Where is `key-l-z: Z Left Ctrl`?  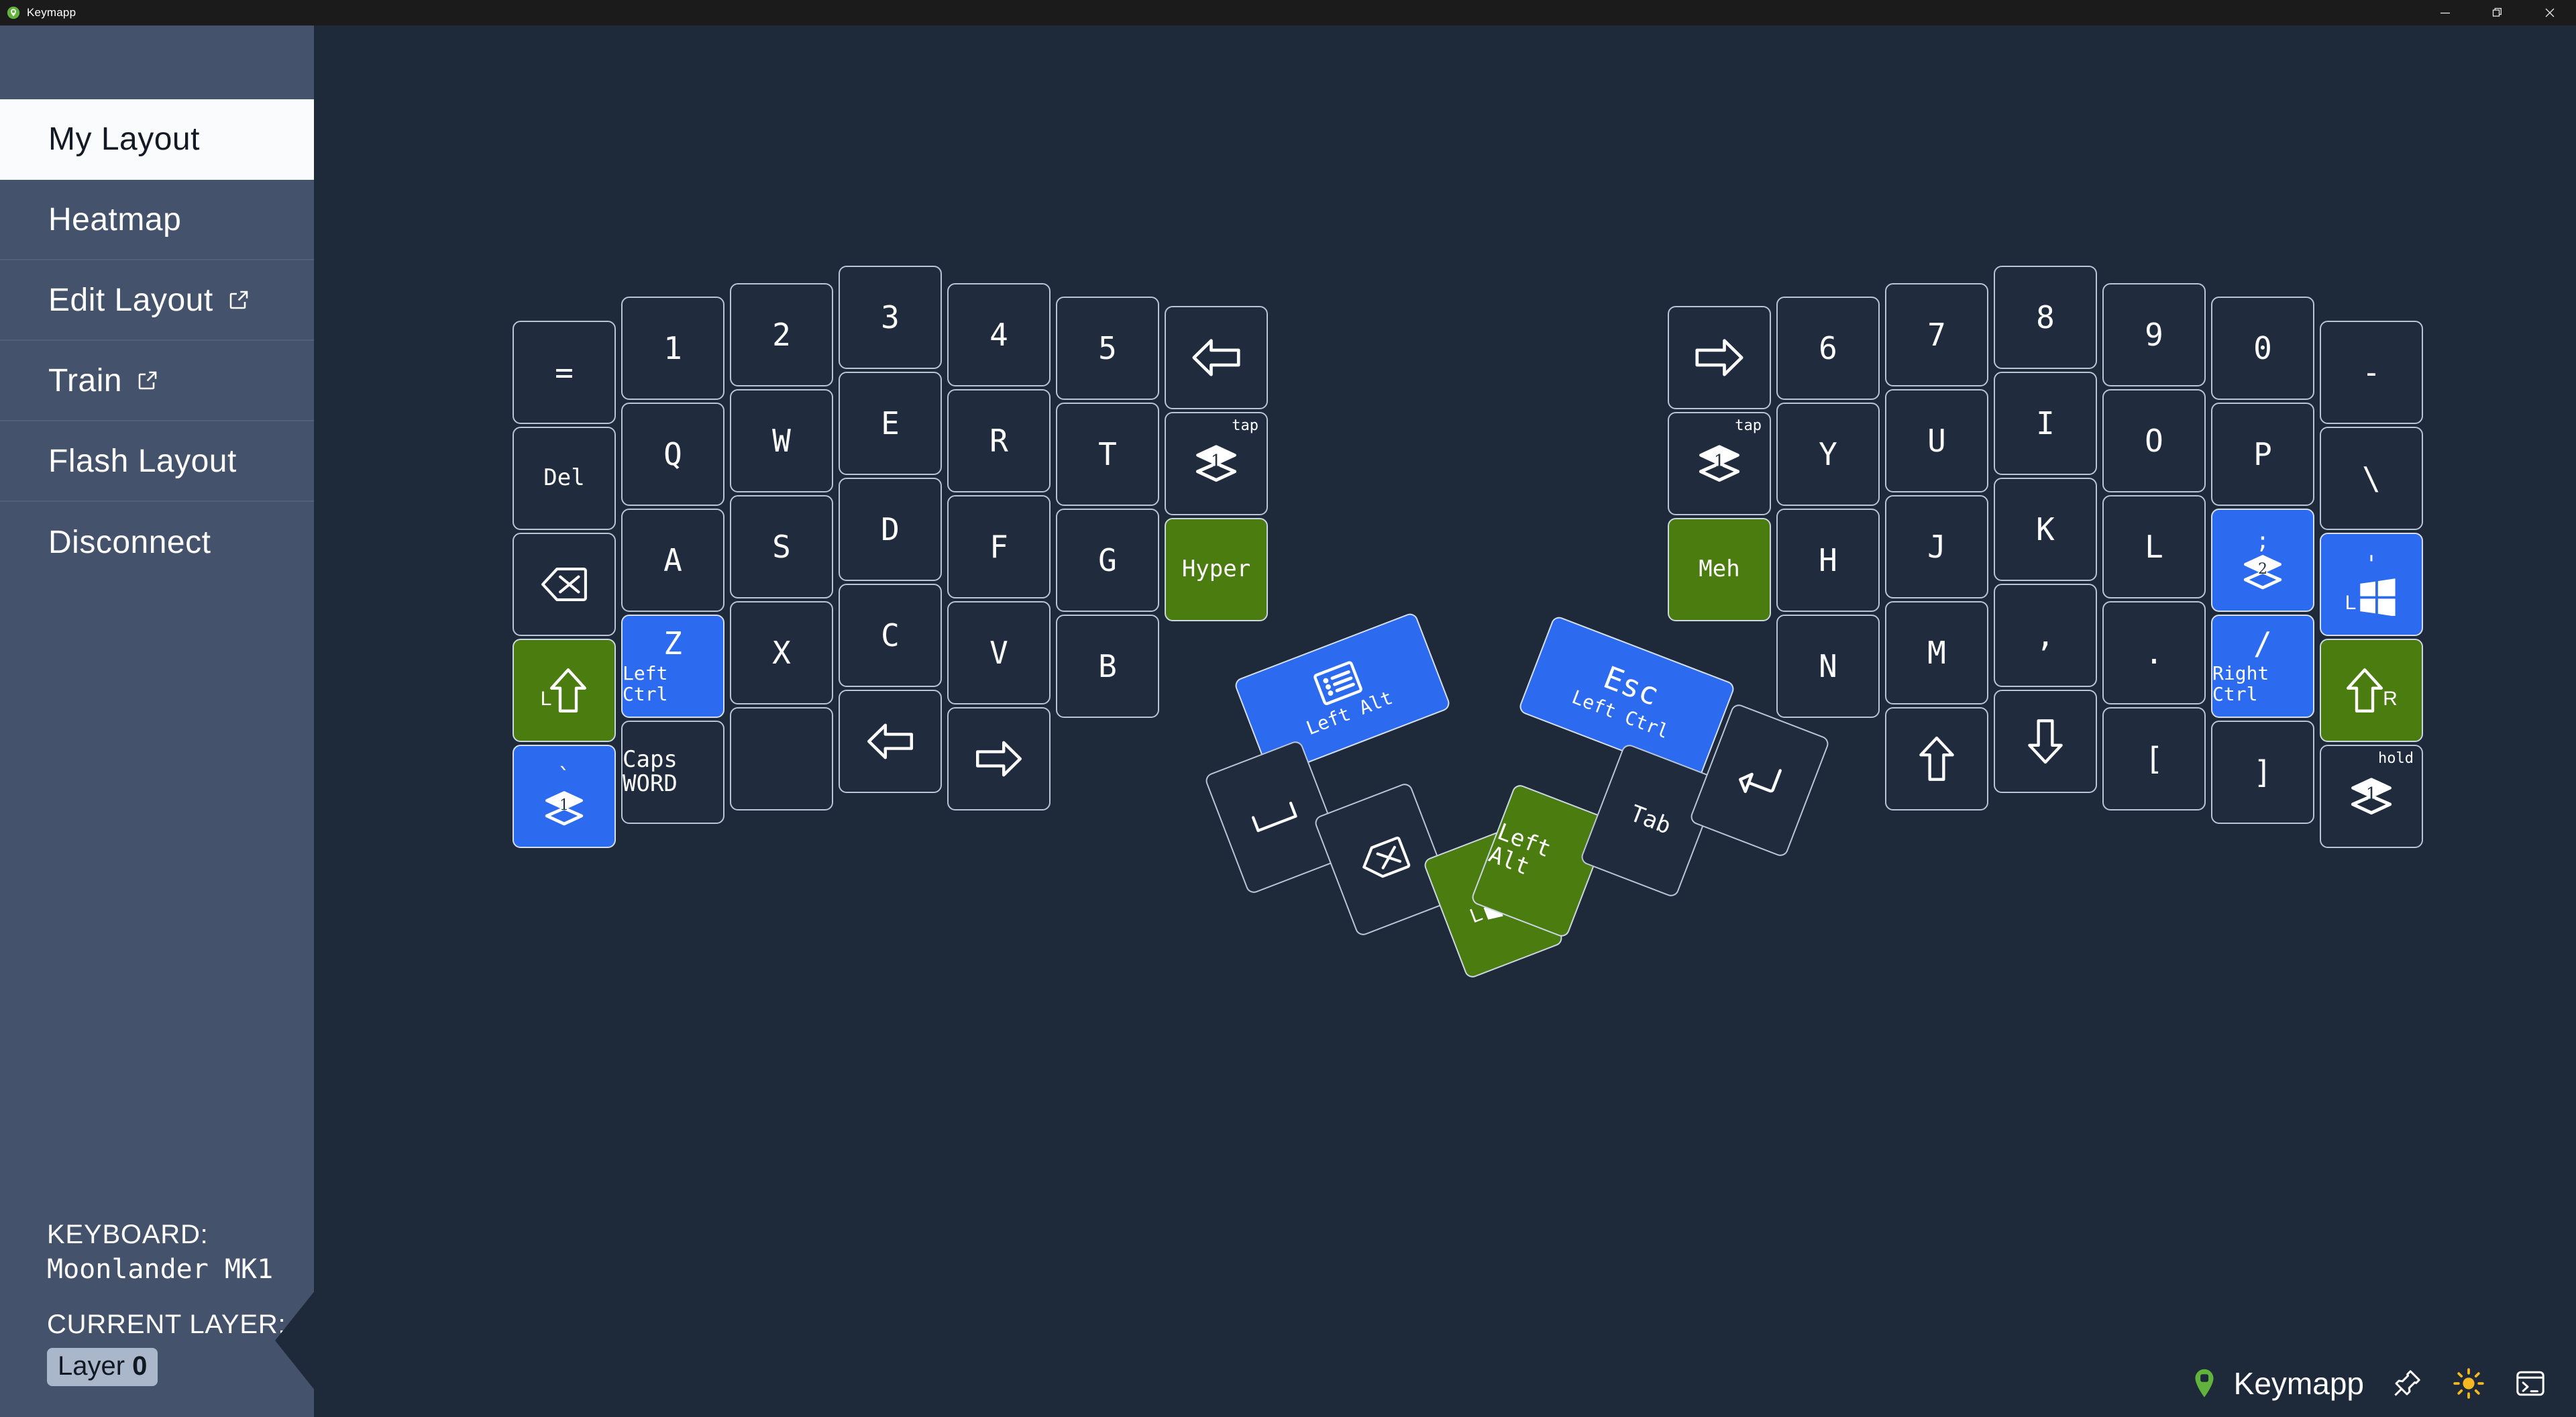
key-l-z: Z Left Ctrl is located at coordinates (672, 666).